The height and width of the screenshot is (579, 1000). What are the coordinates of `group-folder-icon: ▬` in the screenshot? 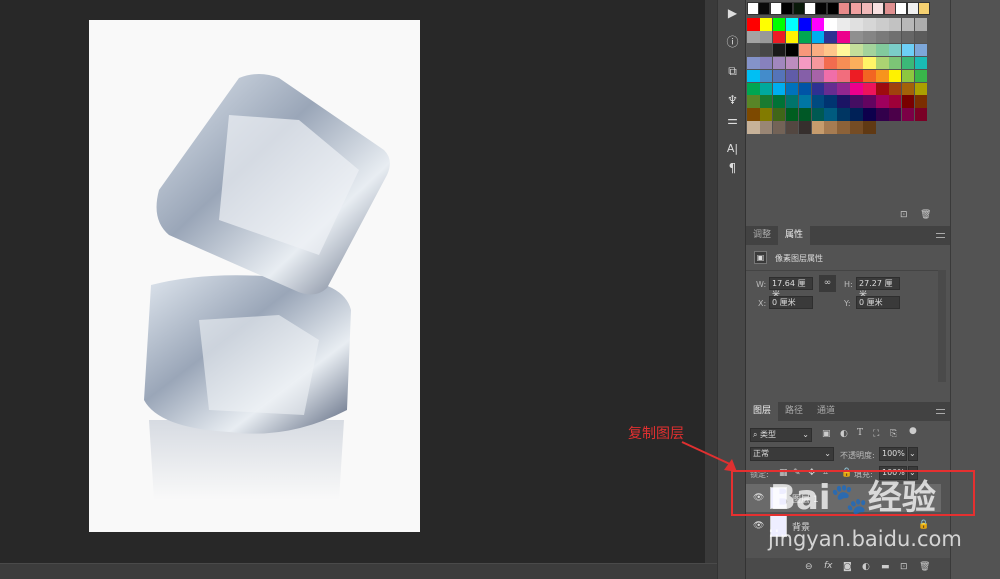 It's located at (885, 567).